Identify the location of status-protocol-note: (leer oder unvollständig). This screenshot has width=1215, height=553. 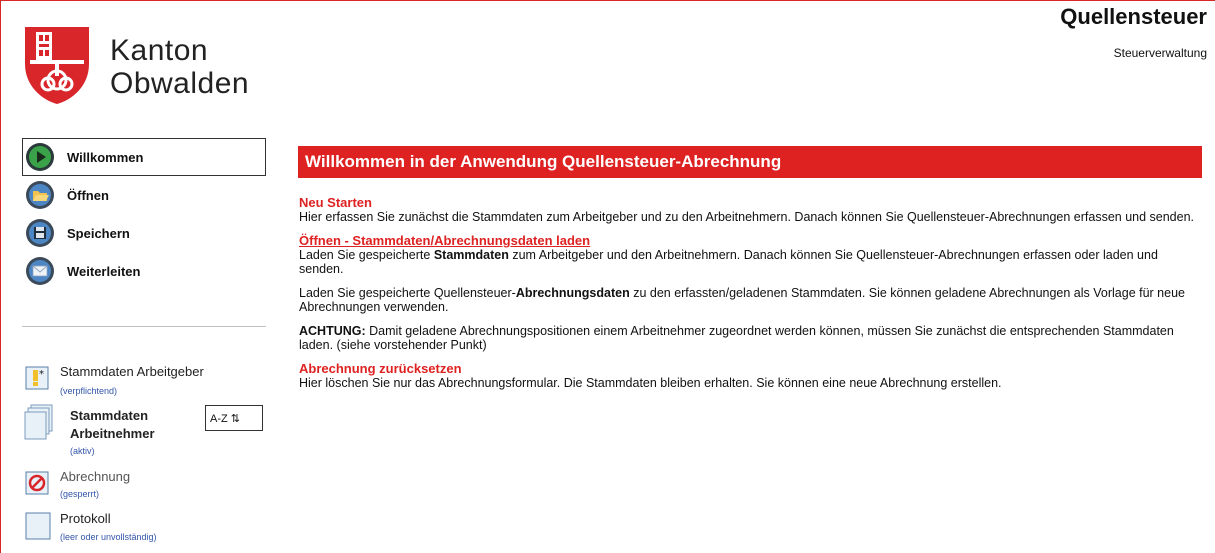
(108, 537).